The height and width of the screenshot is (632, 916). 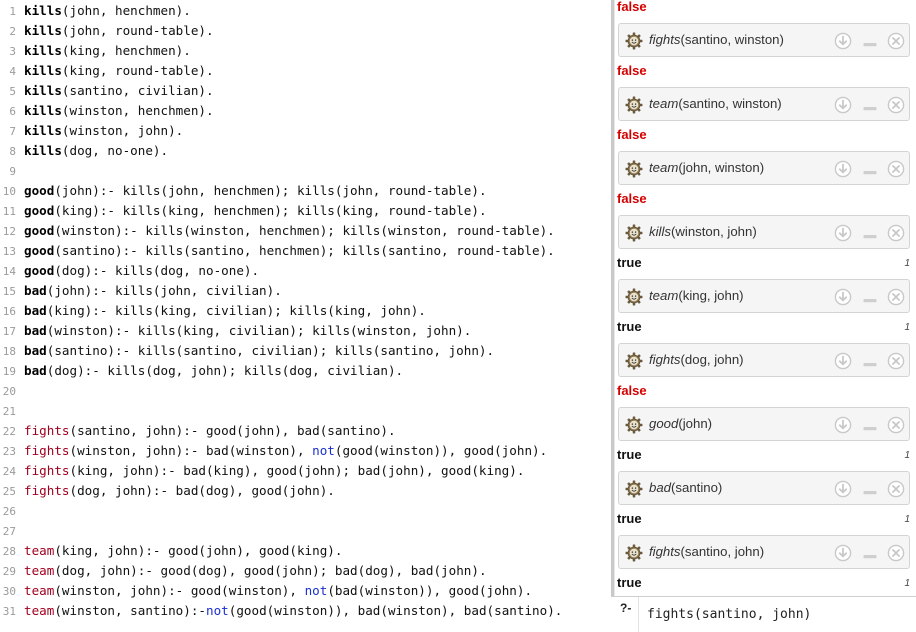 I want to click on line-number: 17, so click(x=9, y=331).